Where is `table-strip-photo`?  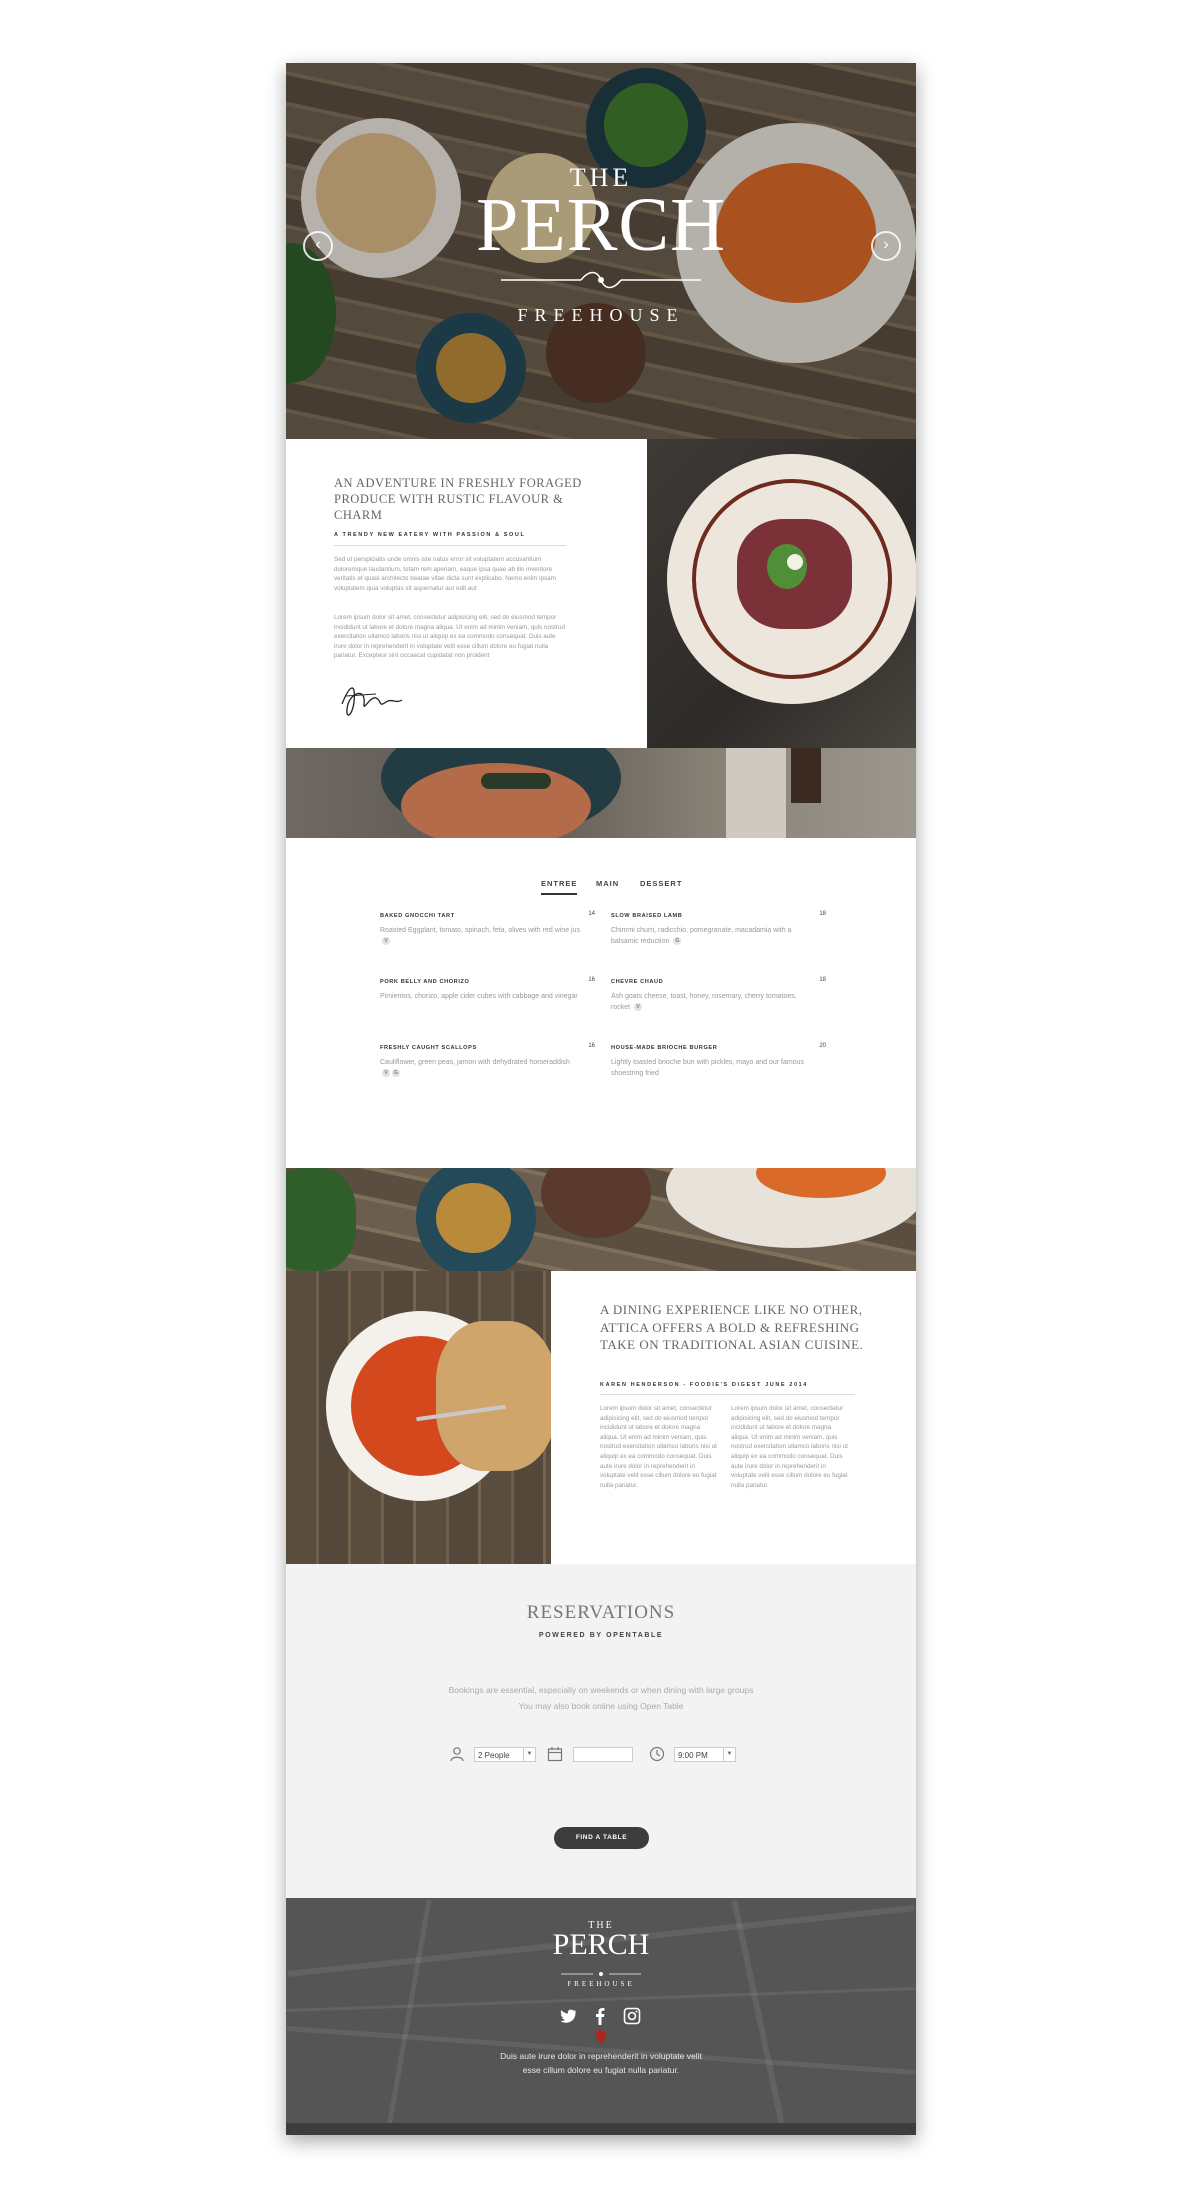 table-strip-photo is located at coordinates (601, 1219).